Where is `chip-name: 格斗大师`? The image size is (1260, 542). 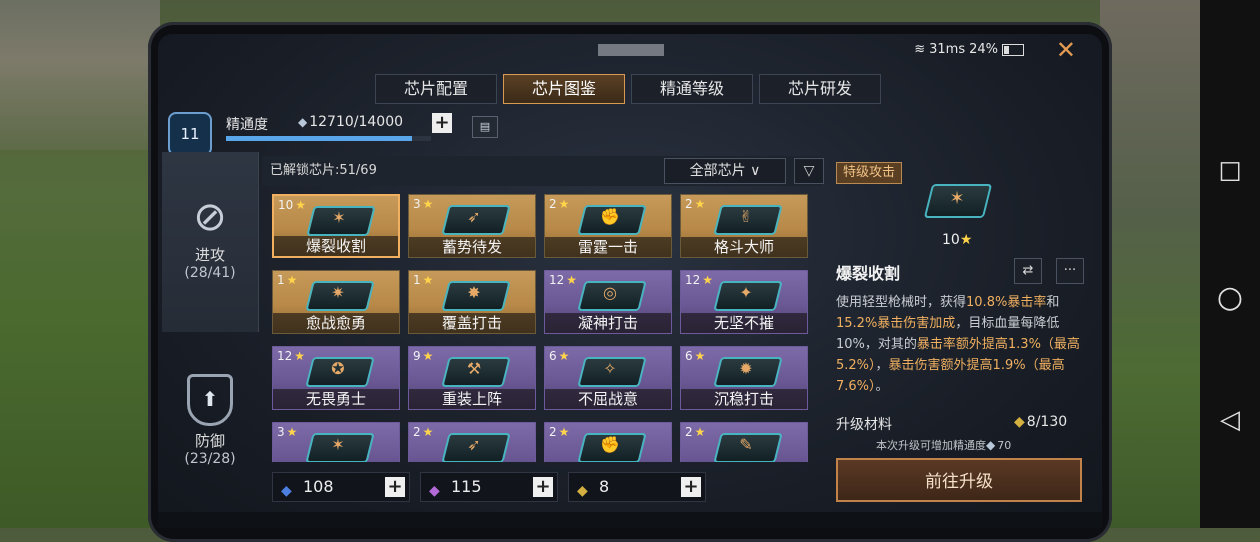 chip-name: 格斗大师 is located at coordinates (744, 247).